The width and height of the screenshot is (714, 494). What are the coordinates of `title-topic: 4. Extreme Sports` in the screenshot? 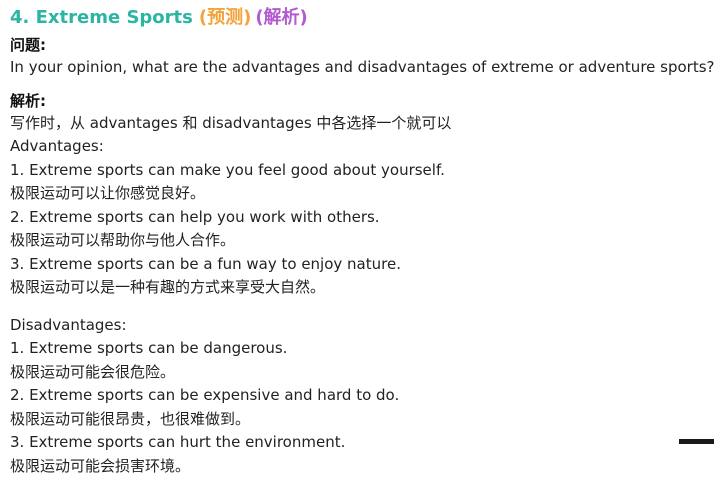 It's located at (101, 17).